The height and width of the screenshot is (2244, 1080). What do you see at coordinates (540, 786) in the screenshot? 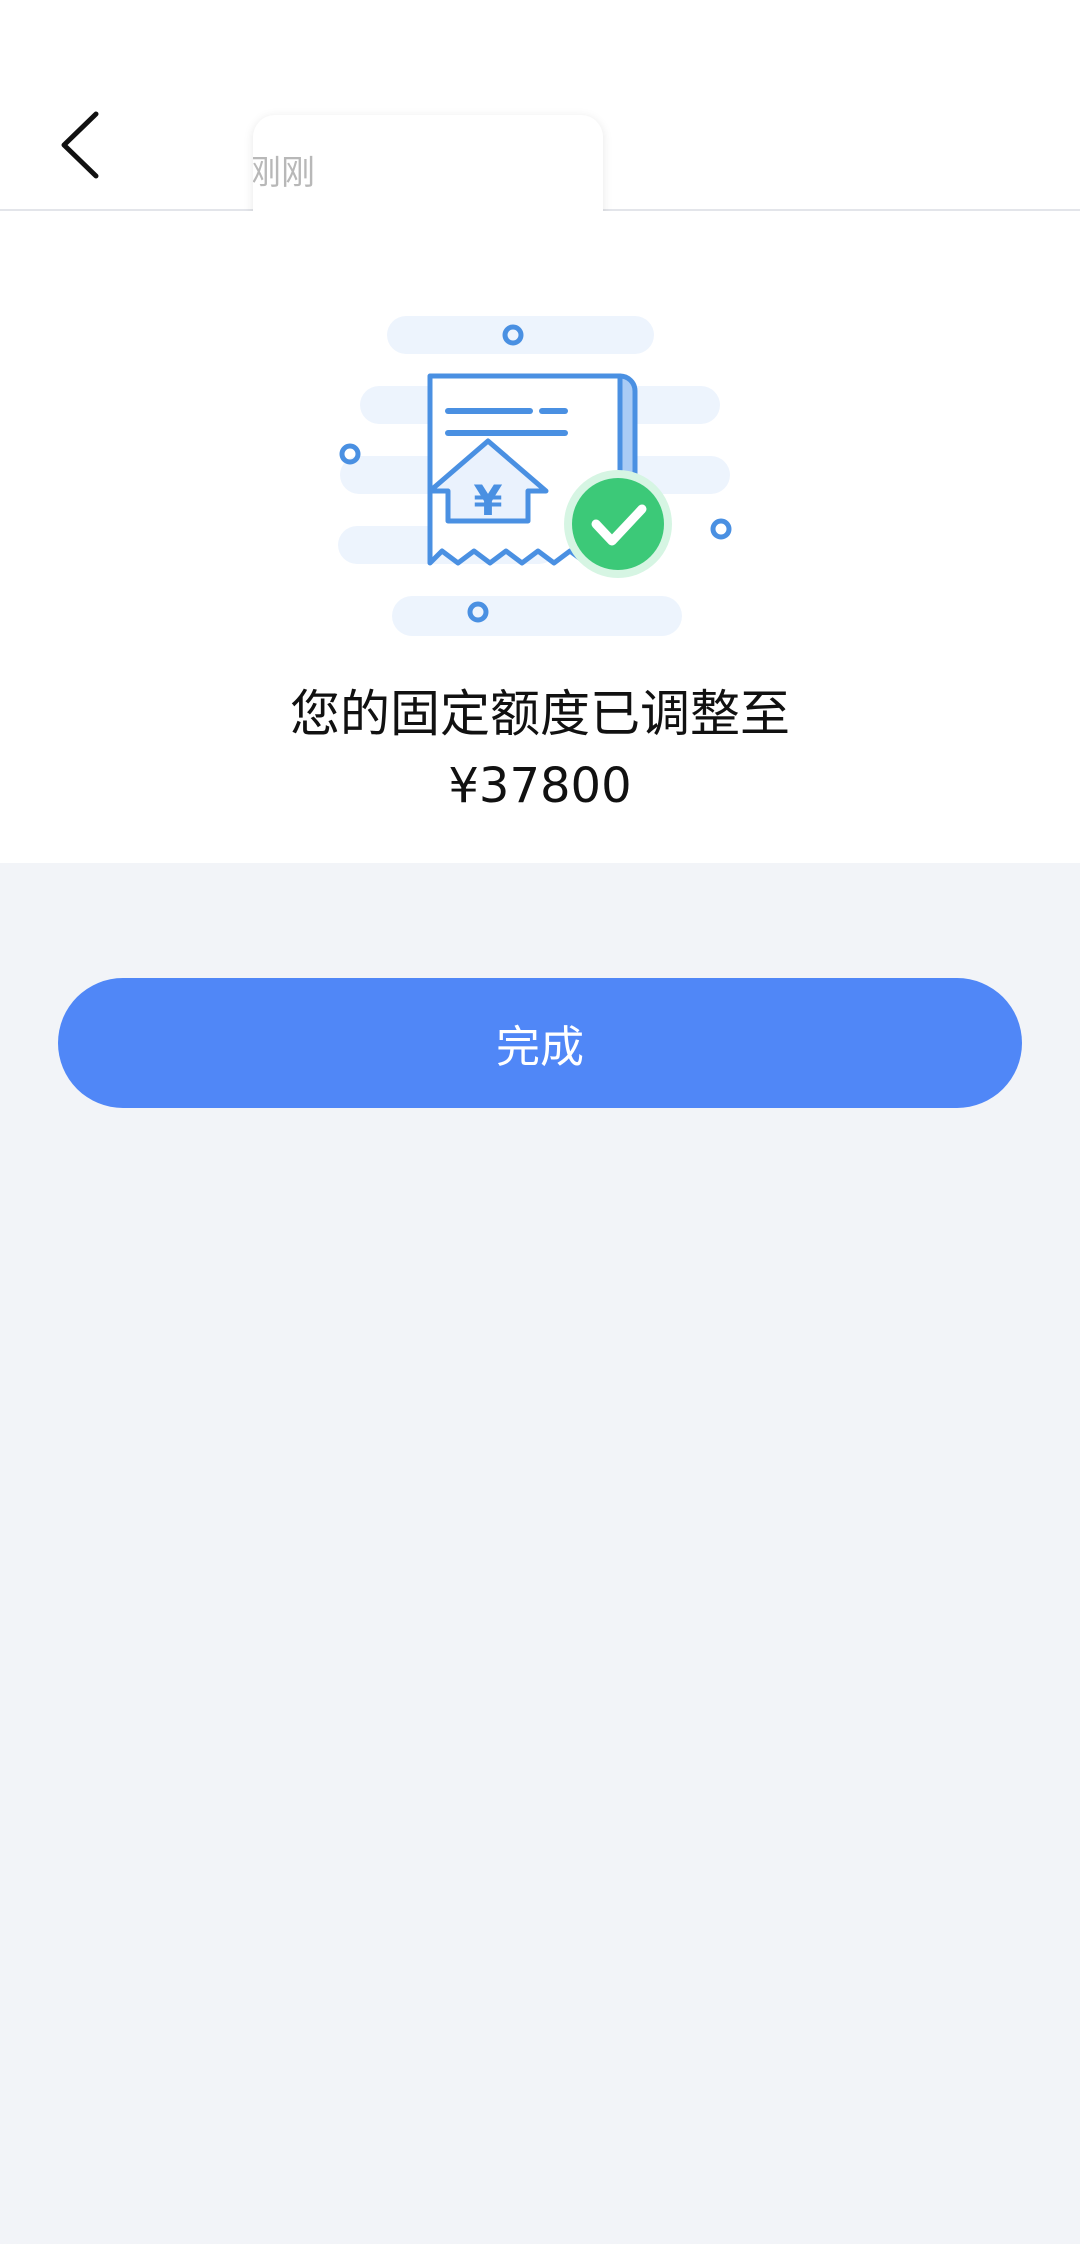
I see `credit-amount: ¥37800` at bounding box center [540, 786].